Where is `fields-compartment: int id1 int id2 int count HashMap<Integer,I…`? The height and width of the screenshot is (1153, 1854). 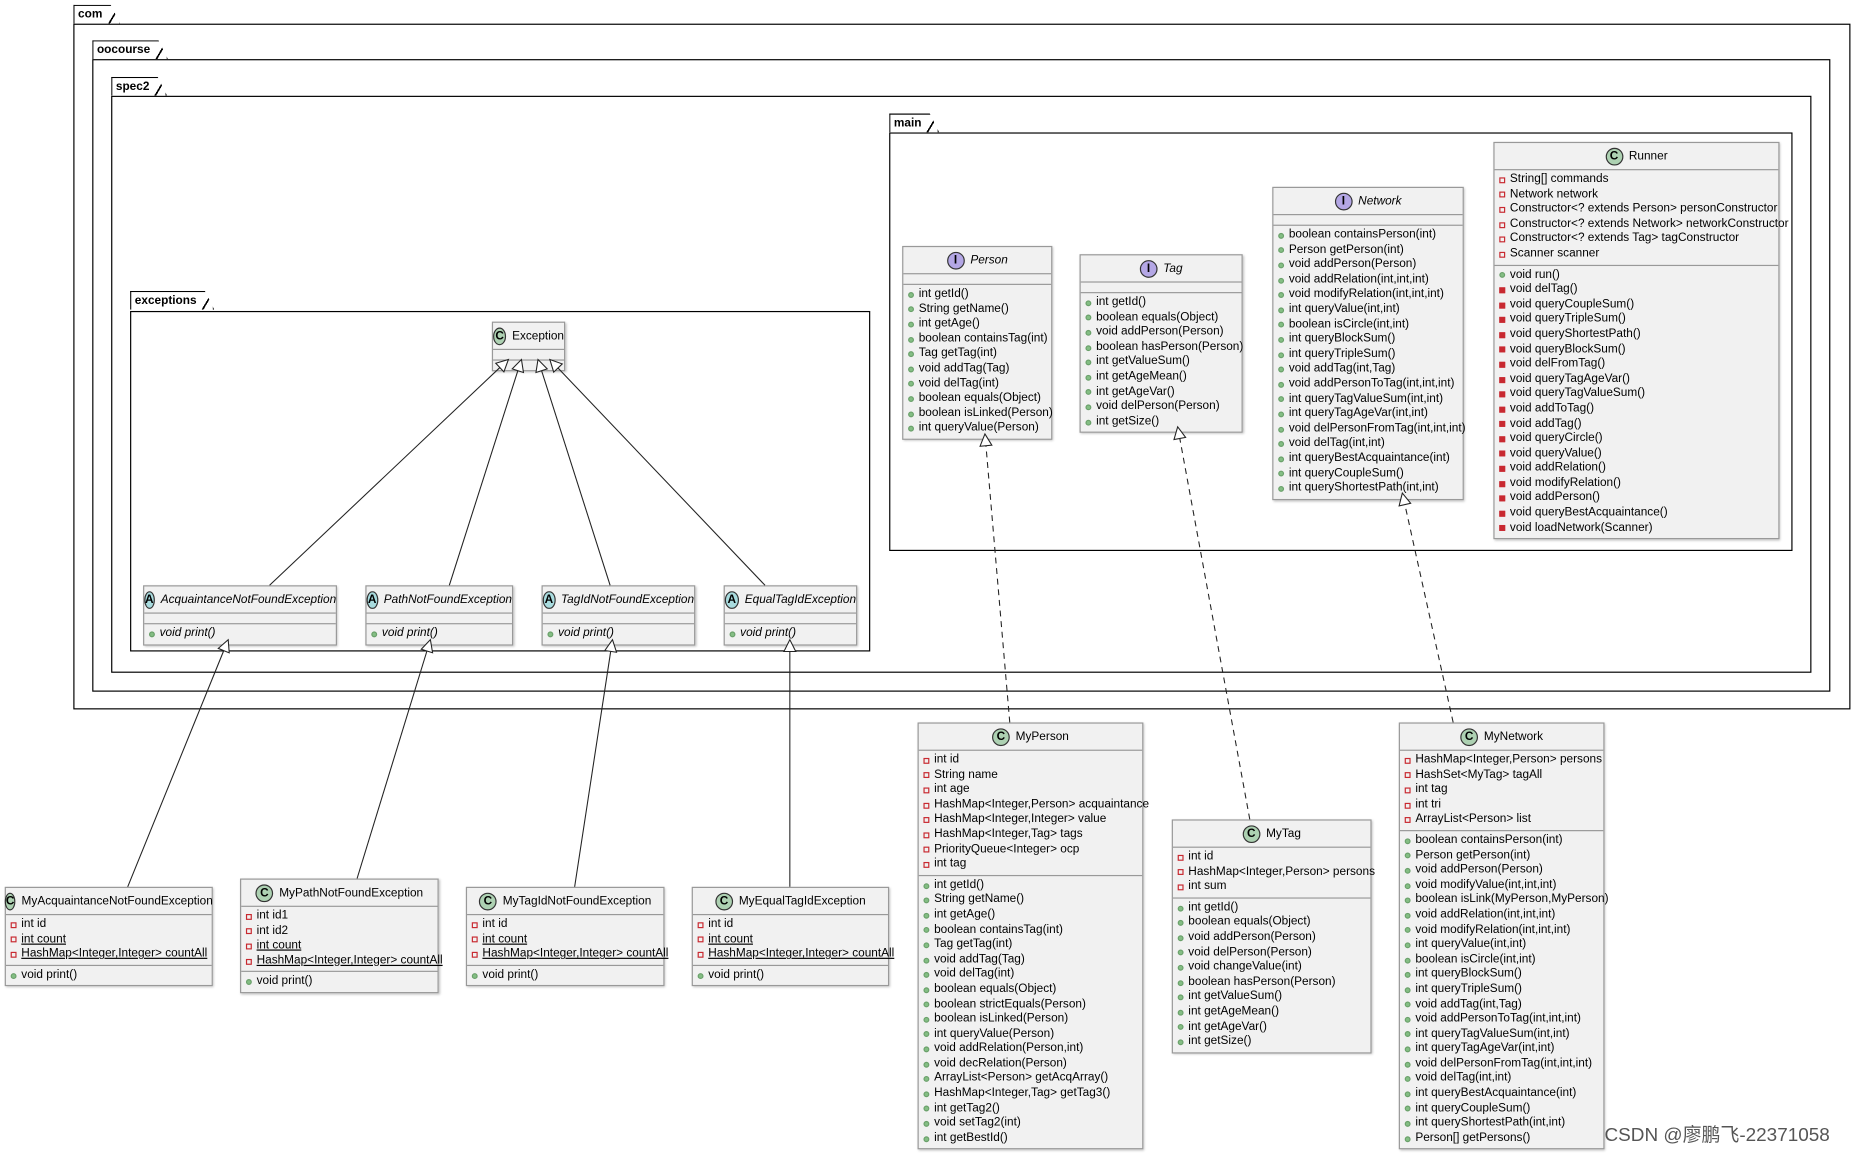
fields-compartment: int id1 int id2 int count HashMap<Integer,I… is located at coordinates (342, 940).